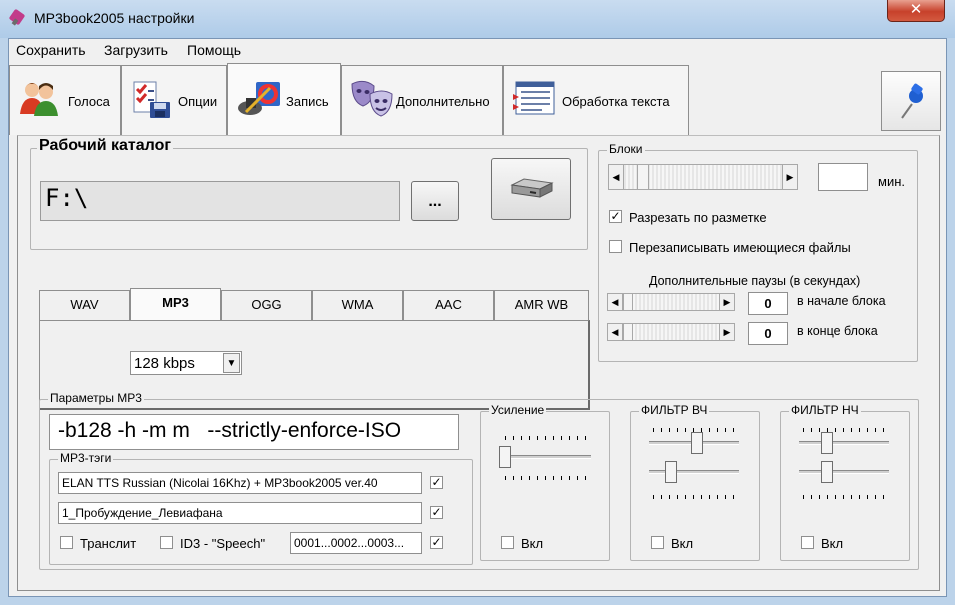 Image resolution: width=955 pixels, height=605 pixels. I want to click on workdir-title: Рабочий каталог, so click(105, 146).